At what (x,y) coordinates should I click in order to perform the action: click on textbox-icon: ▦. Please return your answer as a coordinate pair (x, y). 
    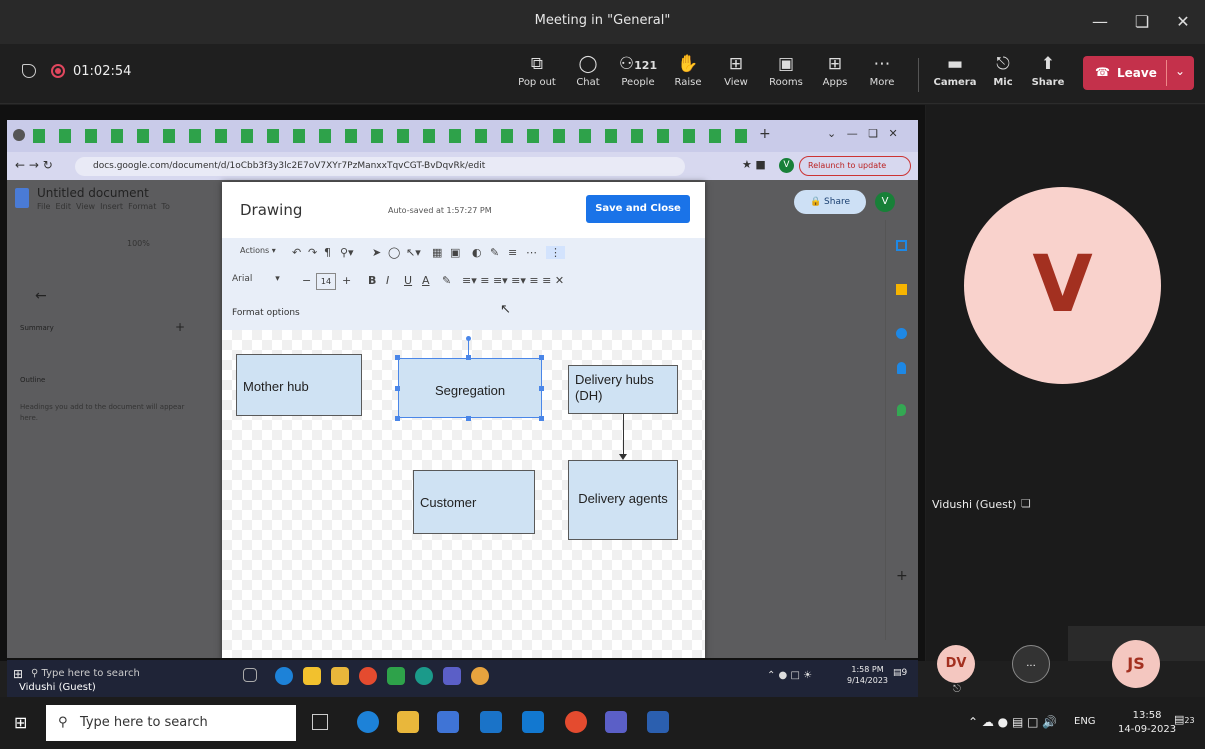
    Looking at the image, I should click on (437, 252).